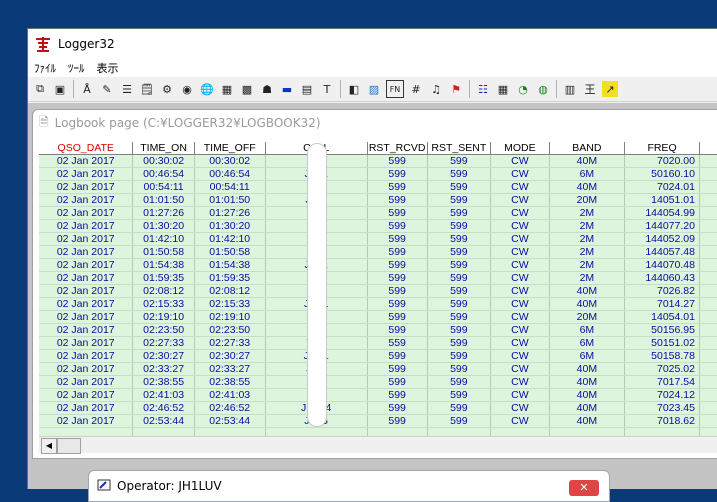 This screenshot has width=717, height=502. What do you see at coordinates (60, 89) in the screenshot?
I see `save-icon: ▣` at bounding box center [60, 89].